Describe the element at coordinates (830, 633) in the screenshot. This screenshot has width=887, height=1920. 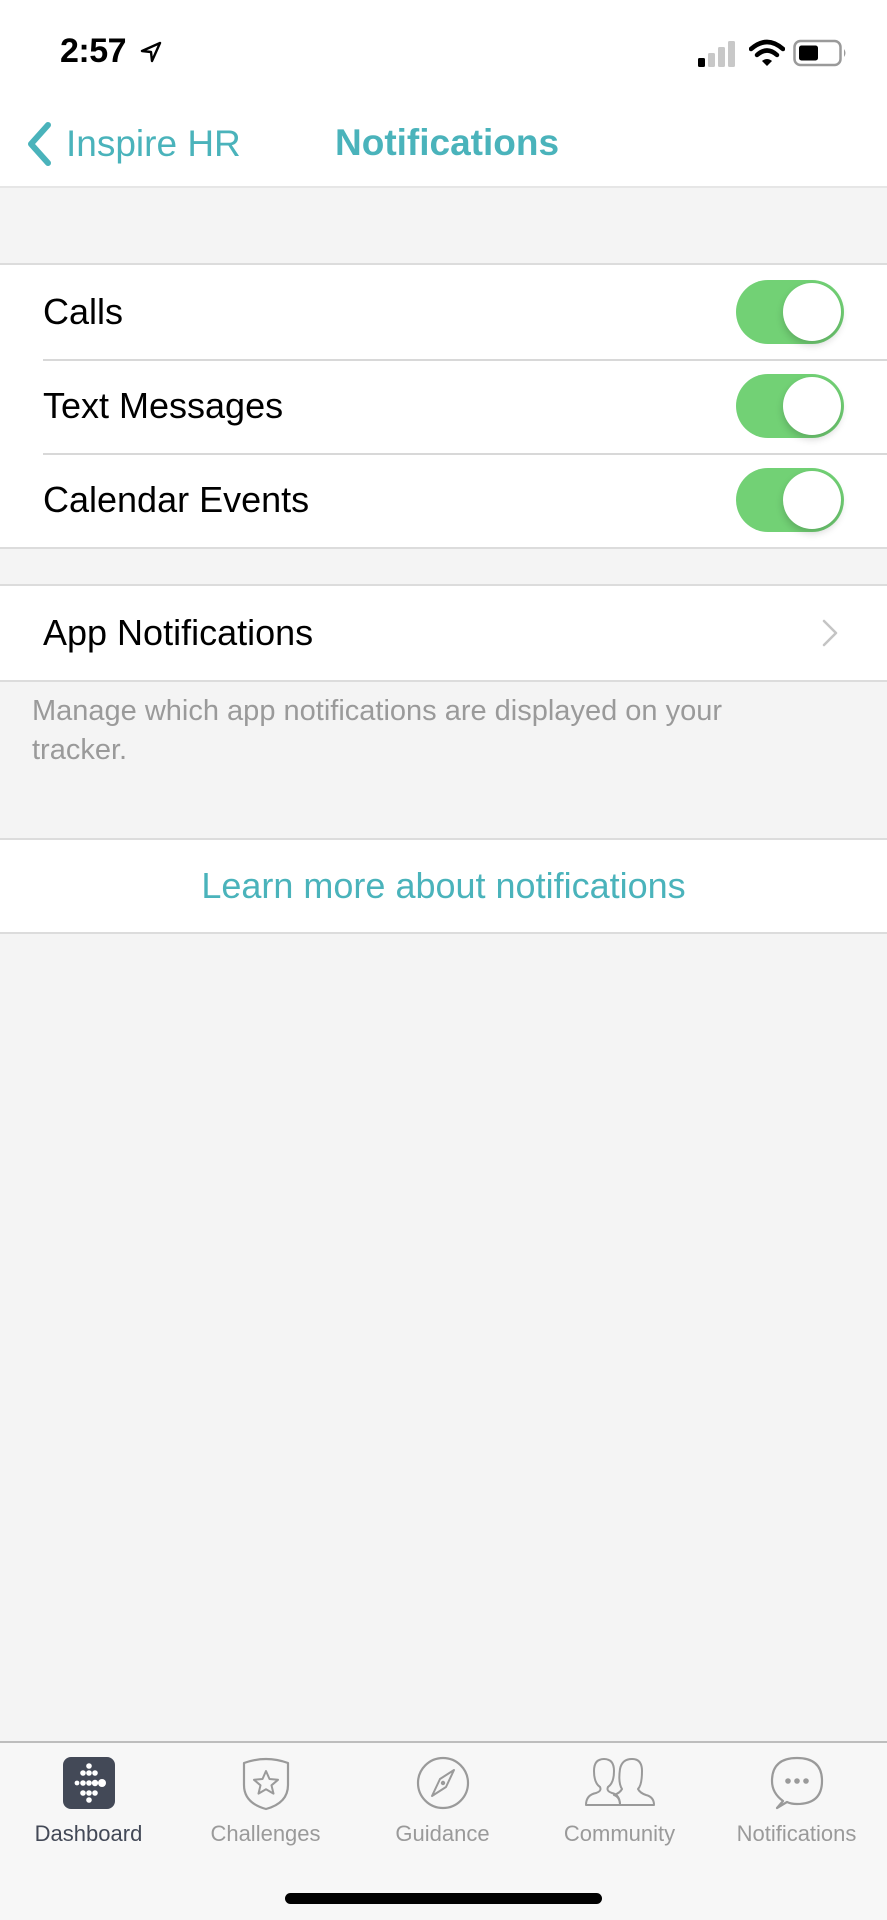
I see `chevron-right-icon` at that location.